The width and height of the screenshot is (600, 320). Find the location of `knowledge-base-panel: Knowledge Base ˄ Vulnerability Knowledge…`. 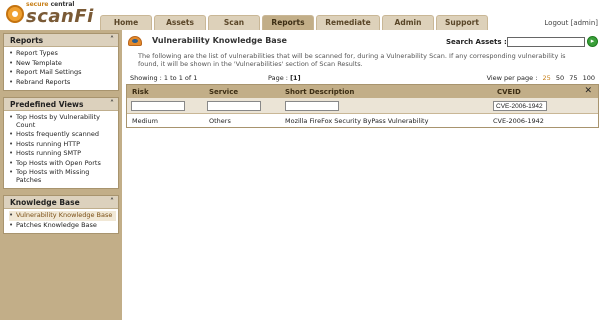

knowledge-base-panel: Knowledge Base ˄ Vulnerability Knowledge… is located at coordinates (61, 214).